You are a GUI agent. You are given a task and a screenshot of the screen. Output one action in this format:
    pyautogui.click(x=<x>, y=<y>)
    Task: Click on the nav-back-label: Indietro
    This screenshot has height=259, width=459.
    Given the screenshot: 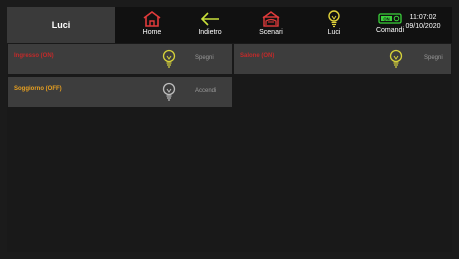 What is the action you would take?
    pyautogui.click(x=210, y=32)
    